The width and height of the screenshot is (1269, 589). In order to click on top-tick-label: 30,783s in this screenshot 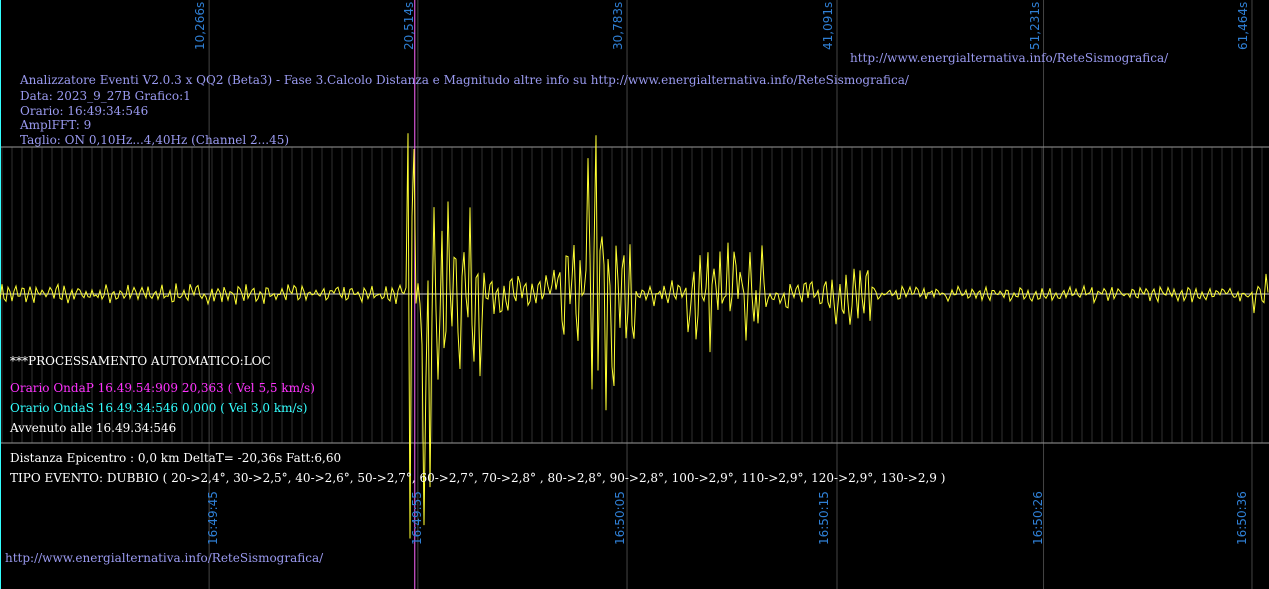, I will do `click(618, 25)`.